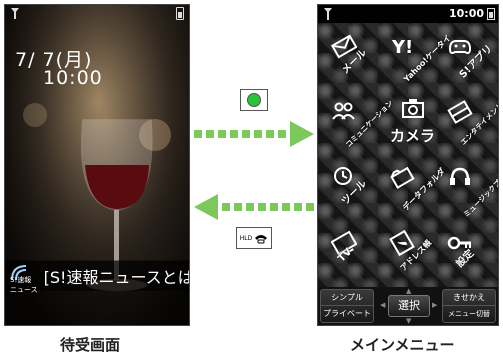 The height and width of the screenshot is (361, 503). What do you see at coordinates (413, 108) in the screenshot?
I see `camera-icon` at bounding box center [413, 108].